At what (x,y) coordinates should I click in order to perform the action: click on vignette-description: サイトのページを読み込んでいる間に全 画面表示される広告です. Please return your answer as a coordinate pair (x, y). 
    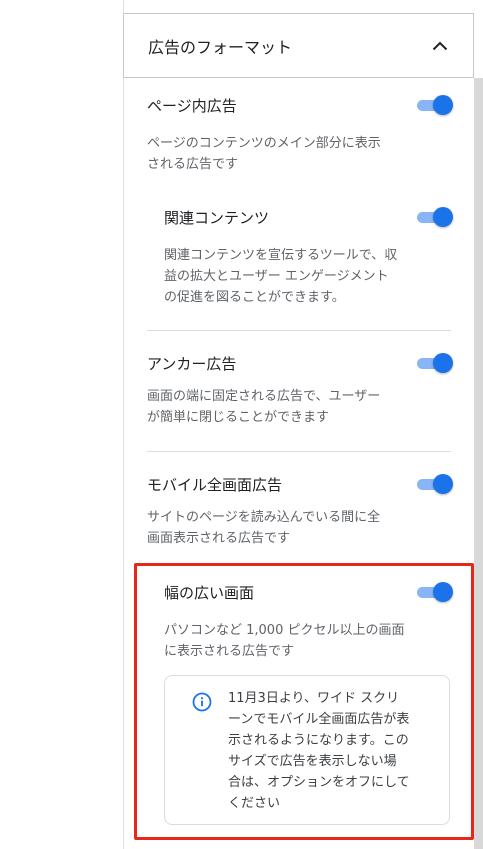
    Looking at the image, I should click on (282, 528).